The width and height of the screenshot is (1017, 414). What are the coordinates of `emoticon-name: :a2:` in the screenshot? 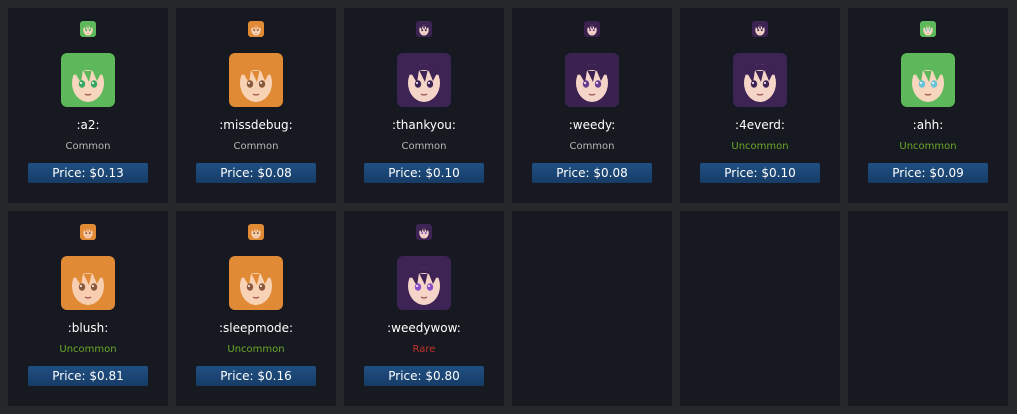 It's located at (88, 125).